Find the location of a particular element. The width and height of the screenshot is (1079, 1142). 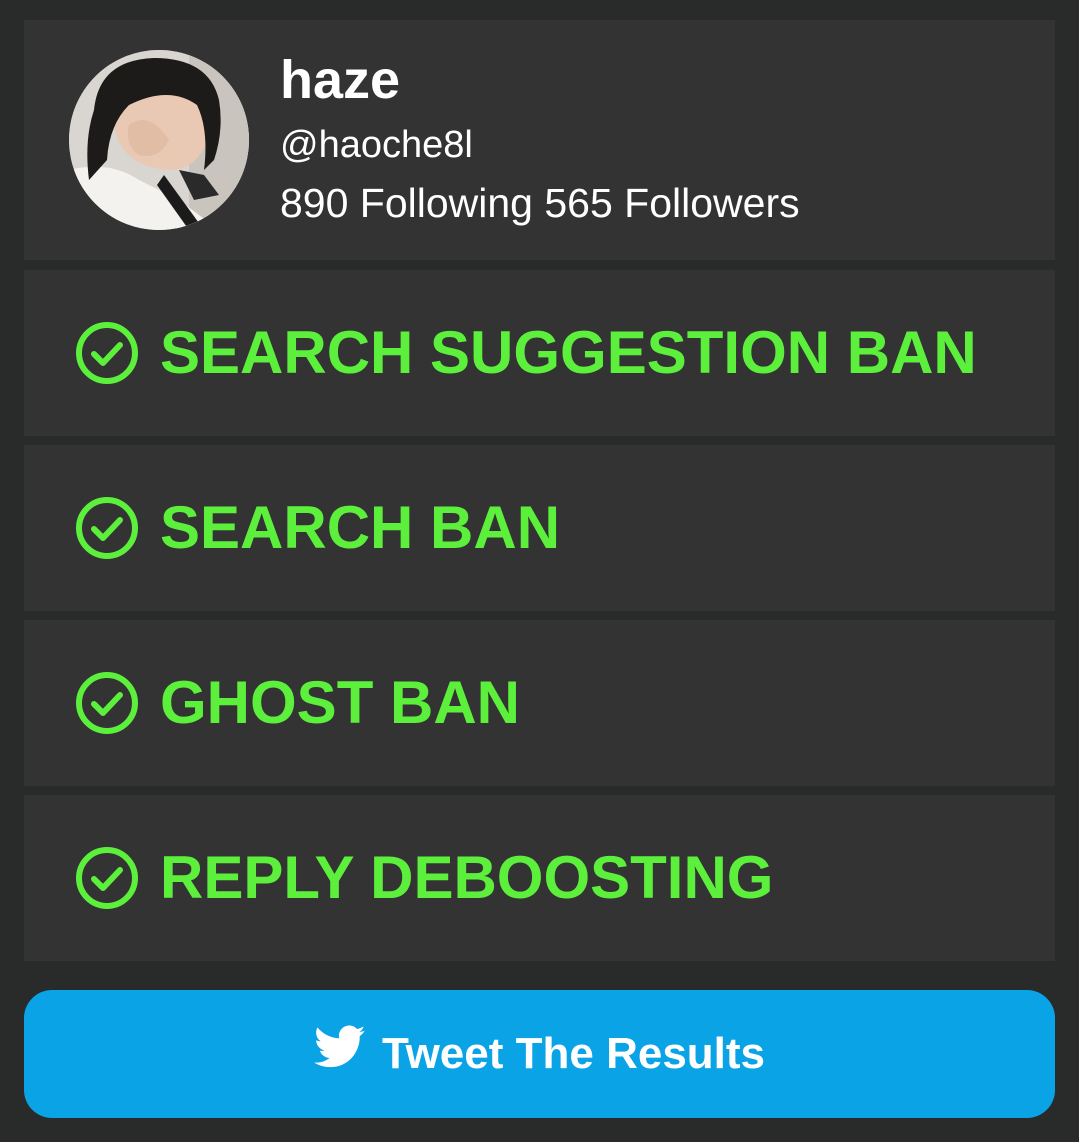

twitter-bird-icon is located at coordinates (339, 1047).